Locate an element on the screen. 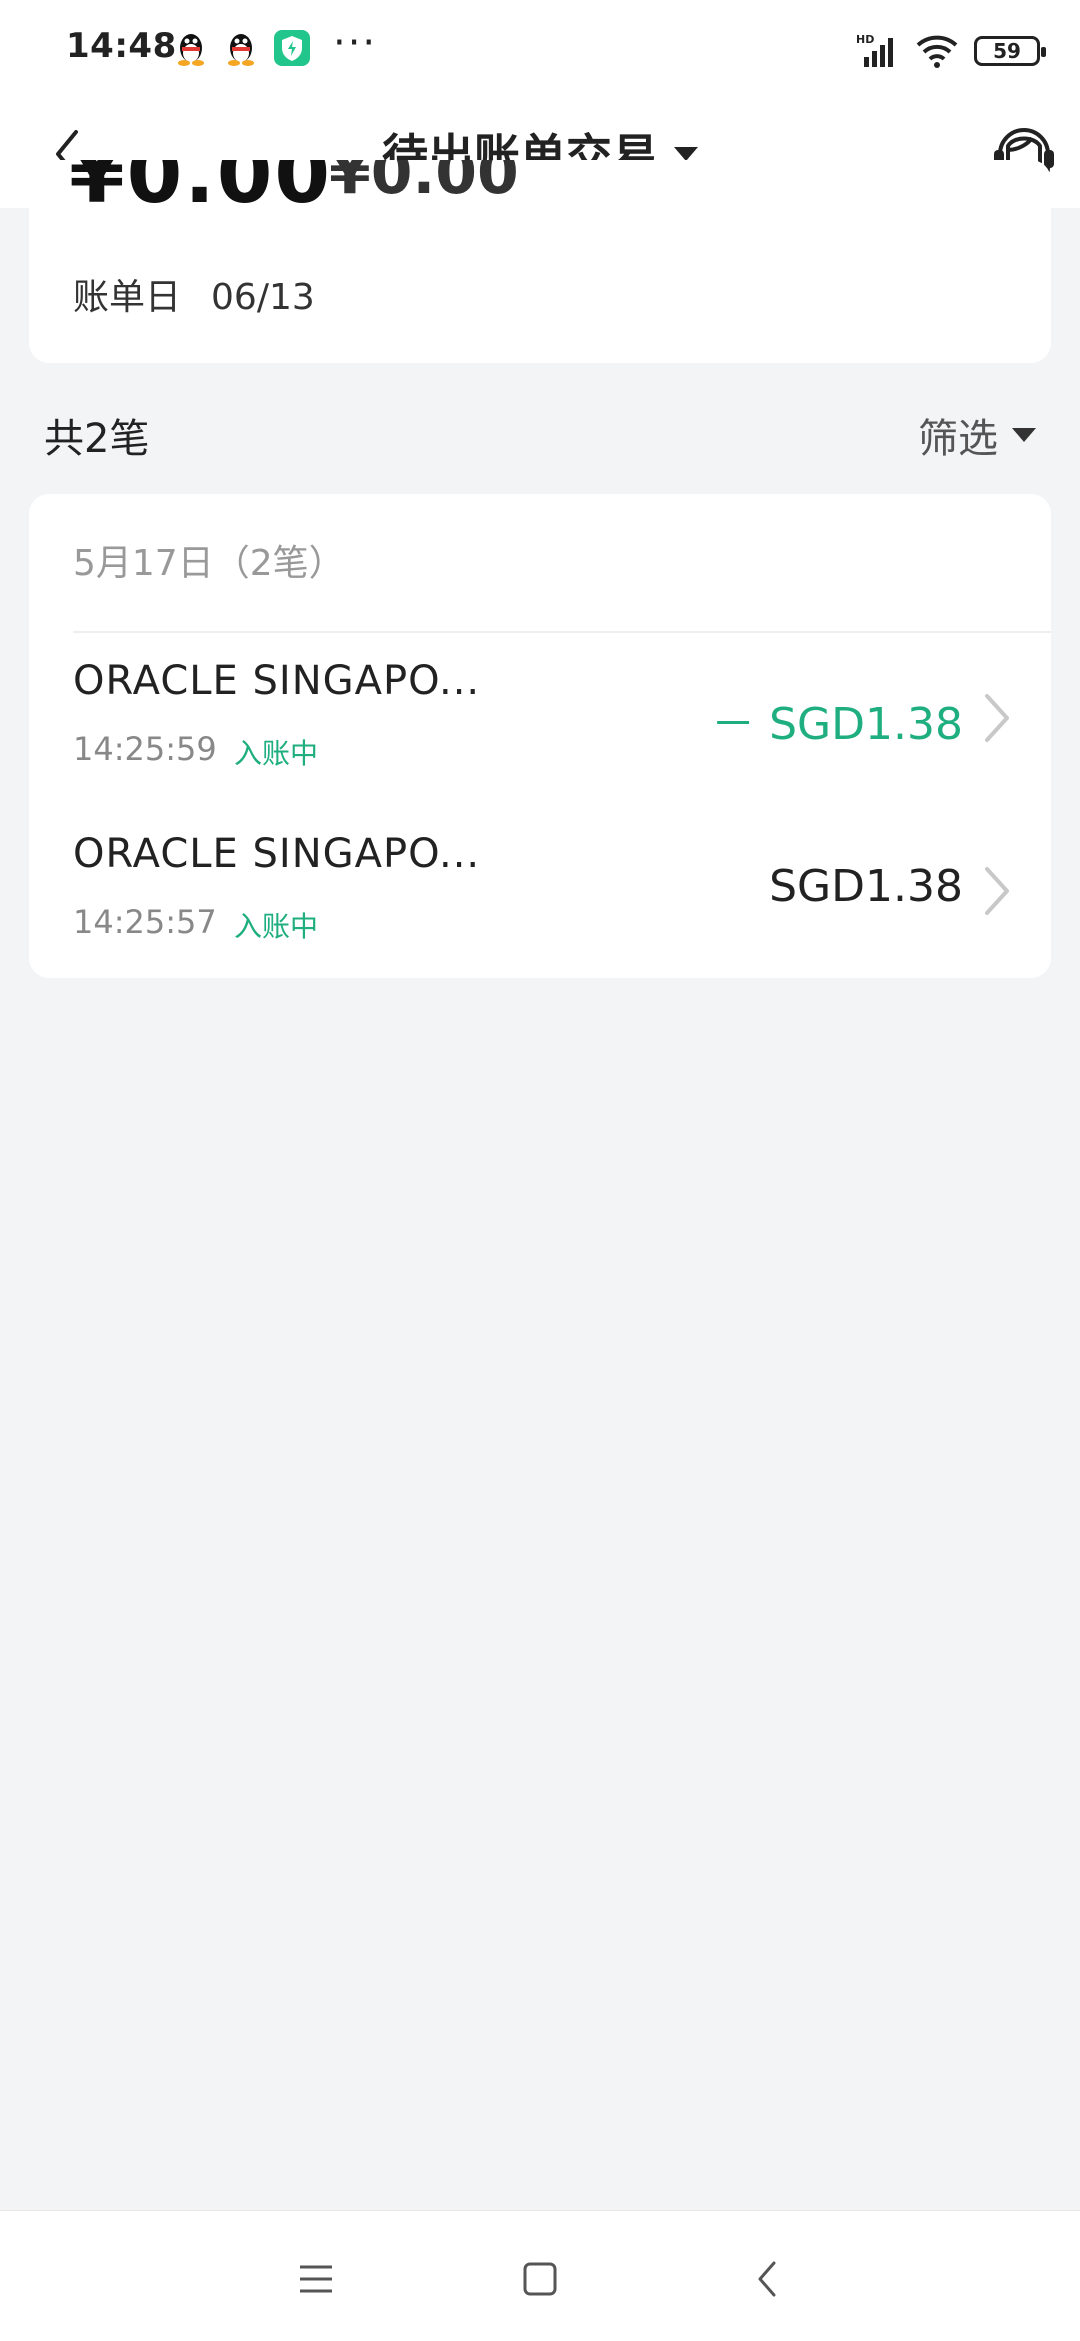 This screenshot has width=1080, height=2341. transaction-amount: SGD1.38 is located at coordinates (866, 886).